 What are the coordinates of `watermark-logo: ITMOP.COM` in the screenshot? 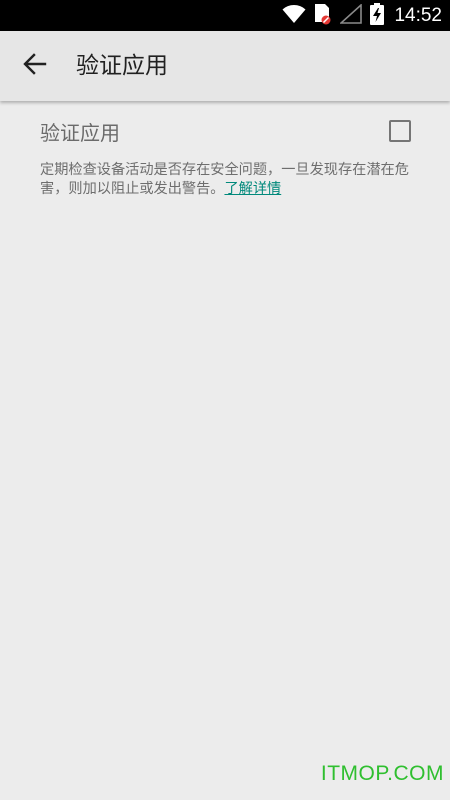 It's located at (382, 773).